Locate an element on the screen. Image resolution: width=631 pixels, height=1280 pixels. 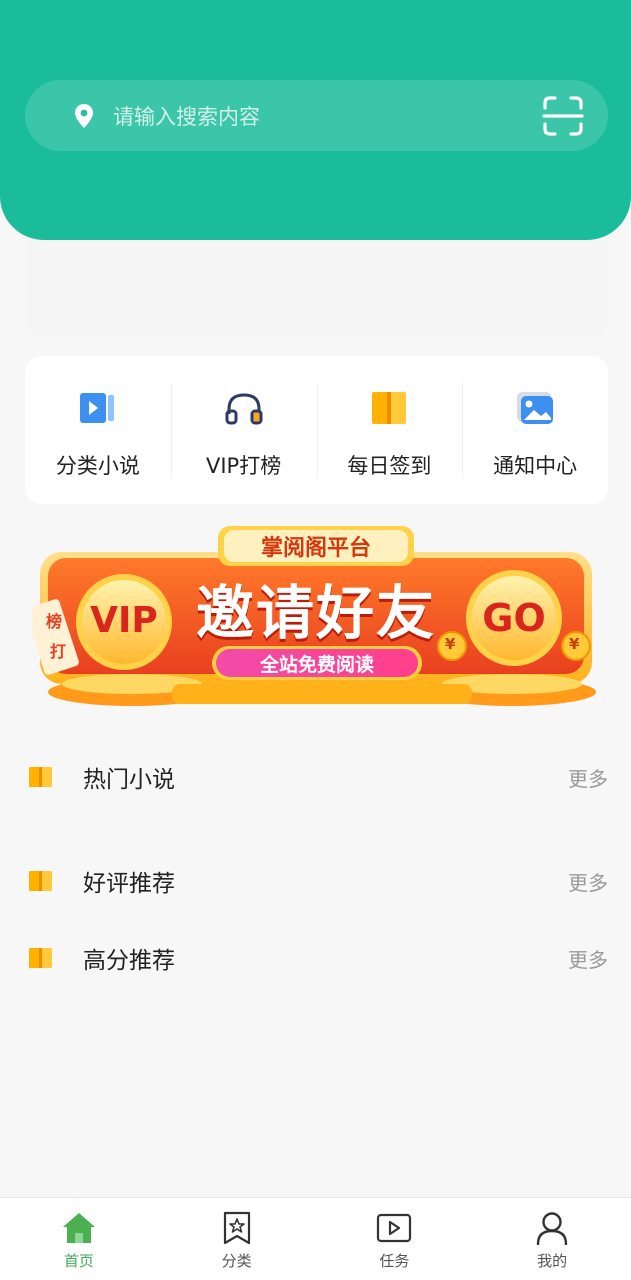
location-pin-icon is located at coordinates (84, 116).